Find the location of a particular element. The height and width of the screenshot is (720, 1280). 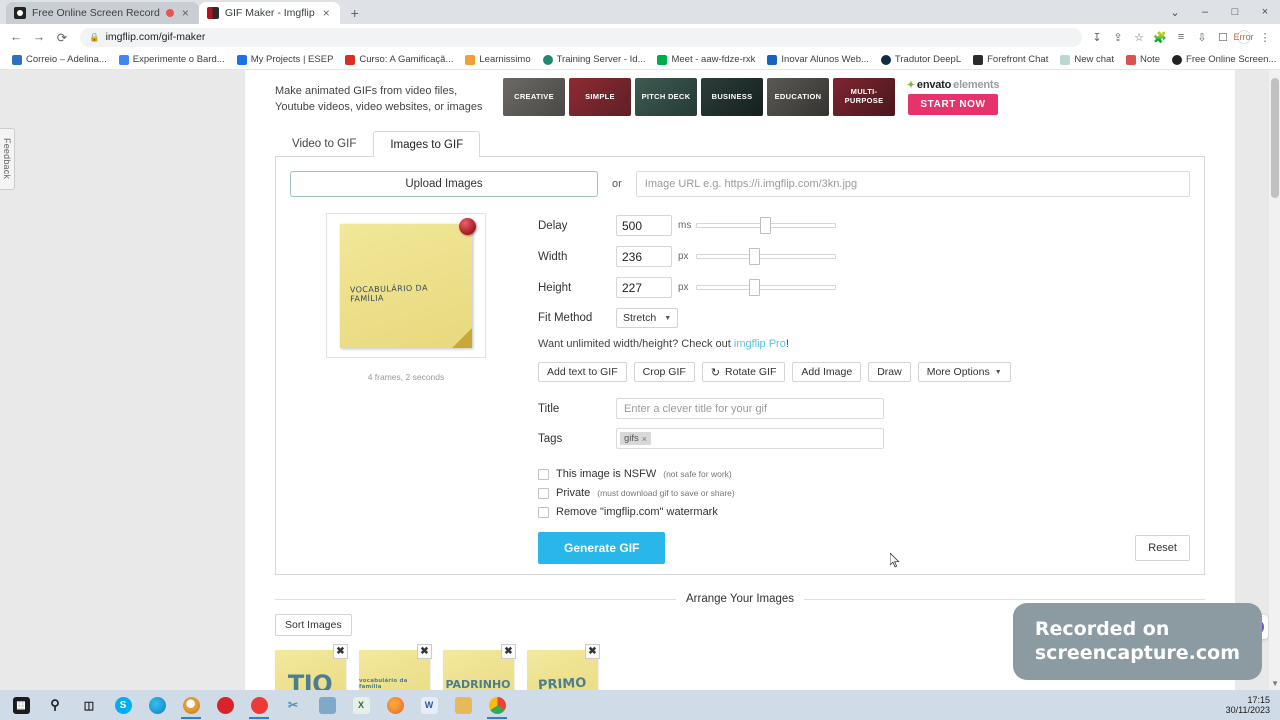

frame-thumbnail: PRIMO ✖ primo.png is located at coordinates (563, 667).